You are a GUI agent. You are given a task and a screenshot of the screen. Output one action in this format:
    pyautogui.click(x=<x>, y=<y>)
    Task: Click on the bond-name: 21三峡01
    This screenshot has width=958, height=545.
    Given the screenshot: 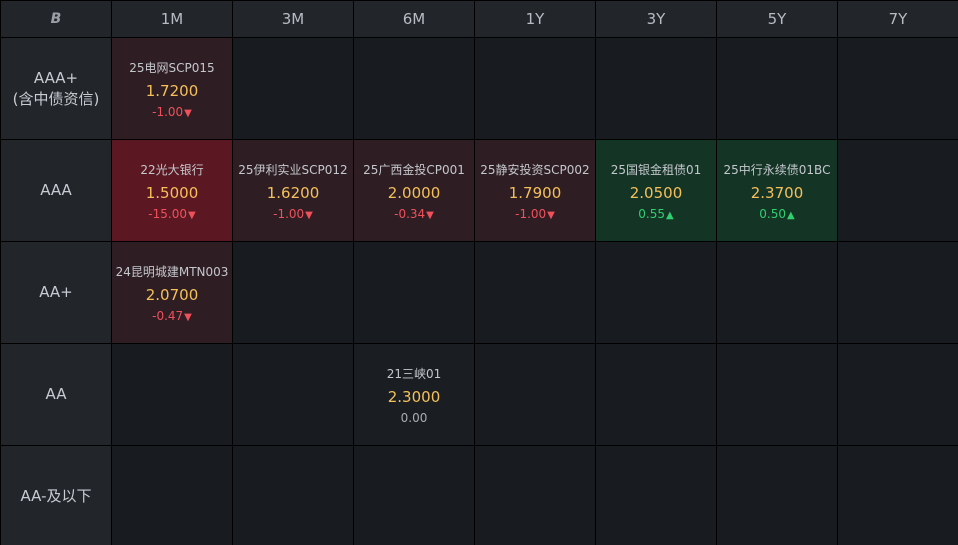 What is the action you would take?
    pyautogui.click(x=414, y=373)
    